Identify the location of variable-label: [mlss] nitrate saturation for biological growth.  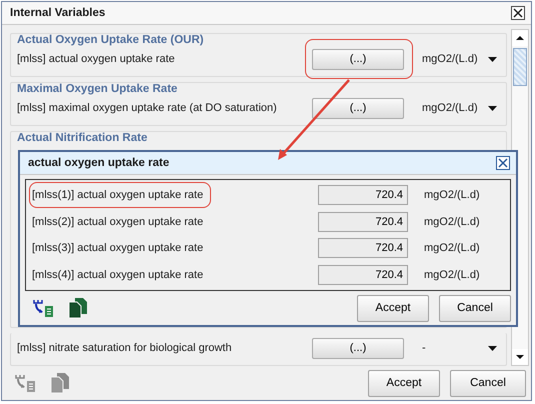
(125, 348).